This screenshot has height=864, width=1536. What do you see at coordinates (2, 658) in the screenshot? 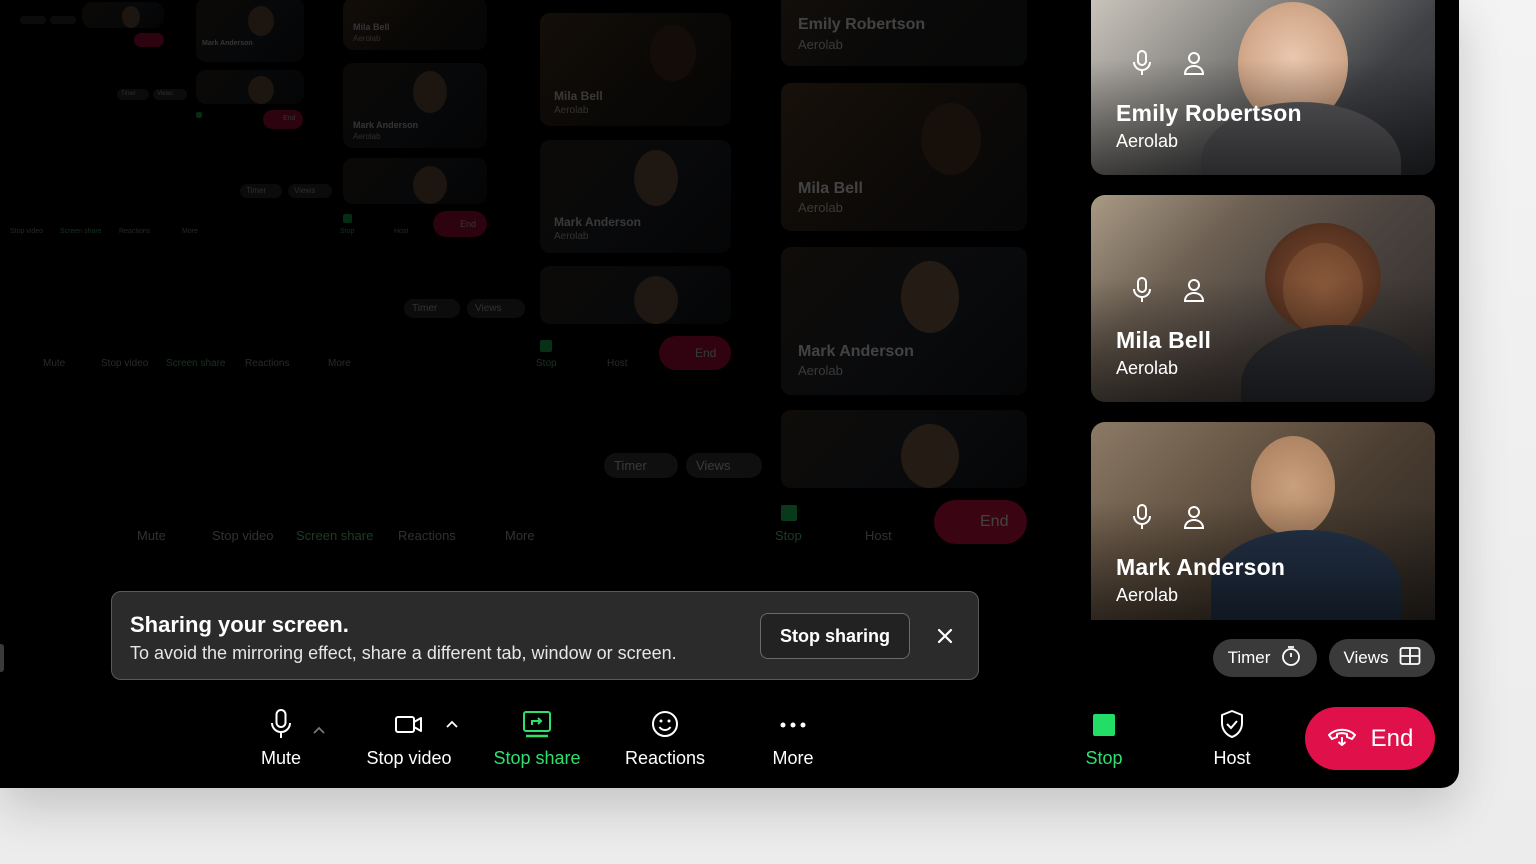
I see `edge-handle` at bounding box center [2, 658].